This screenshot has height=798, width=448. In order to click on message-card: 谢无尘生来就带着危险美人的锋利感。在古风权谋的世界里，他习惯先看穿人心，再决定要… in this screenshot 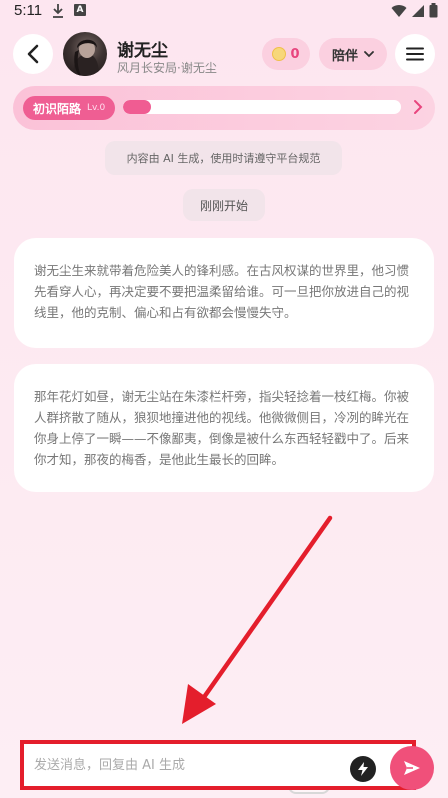, I will do `click(224, 293)`.